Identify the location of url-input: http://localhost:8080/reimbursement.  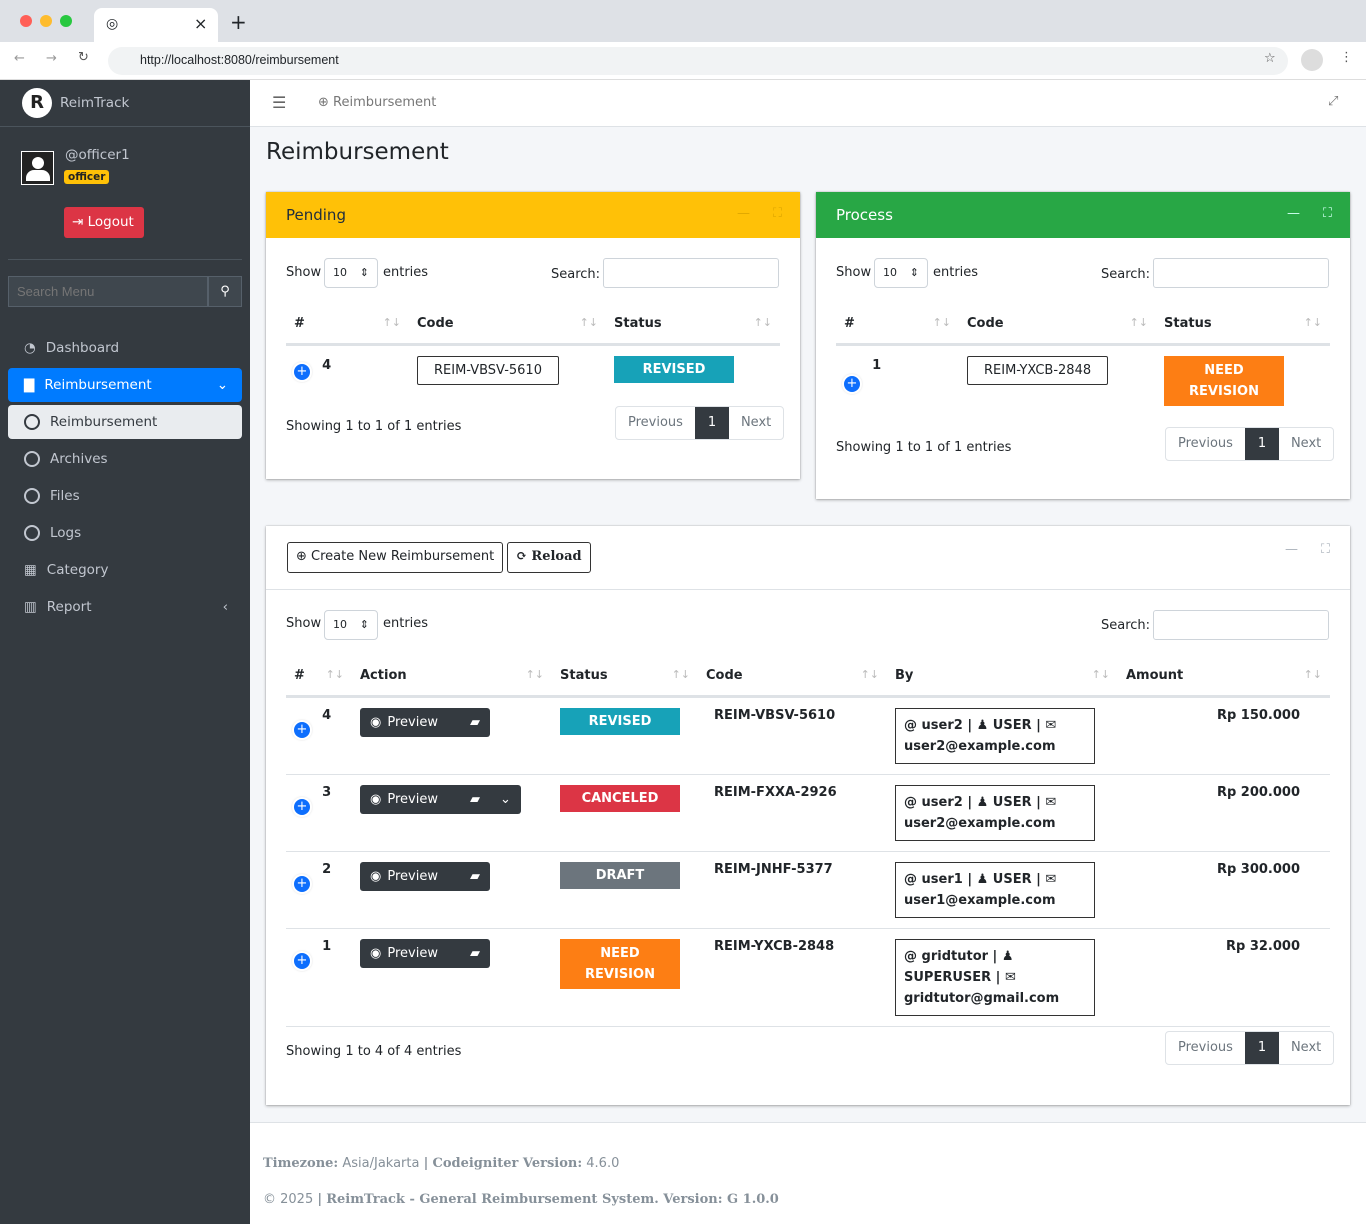
(698, 61).